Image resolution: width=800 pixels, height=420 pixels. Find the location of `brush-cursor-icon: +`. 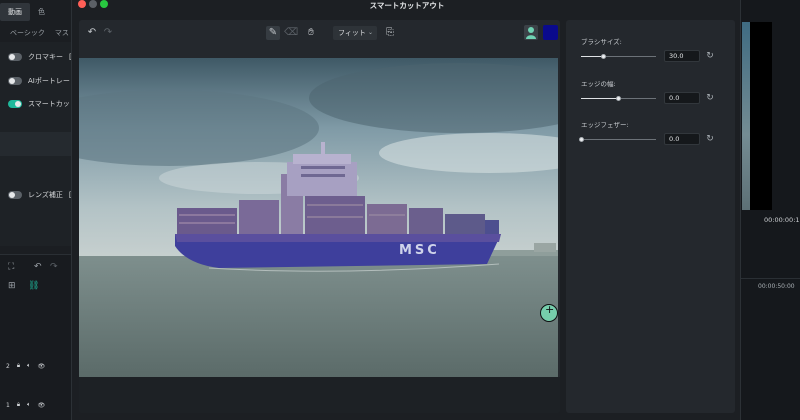

brush-cursor-icon: + is located at coordinates (549, 312).